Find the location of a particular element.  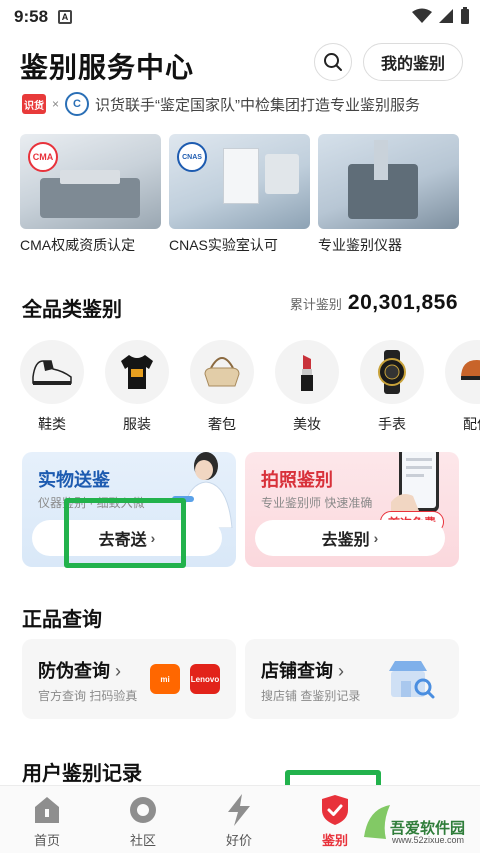

lenovo-logo: Lenovo is located at coordinates (205, 679).